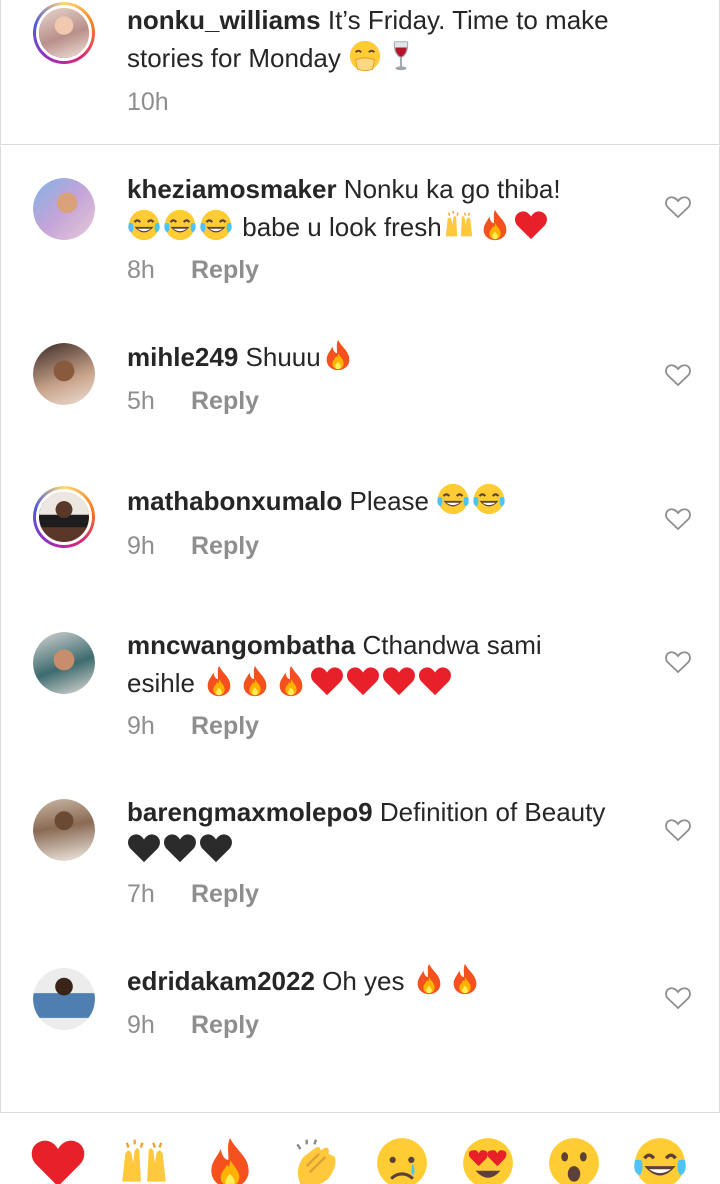 This screenshot has width=720, height=1184. Describe the element at coordinates (492, 812) in the screenshot. I see `comment-body: Definition of Beauty` at that location.